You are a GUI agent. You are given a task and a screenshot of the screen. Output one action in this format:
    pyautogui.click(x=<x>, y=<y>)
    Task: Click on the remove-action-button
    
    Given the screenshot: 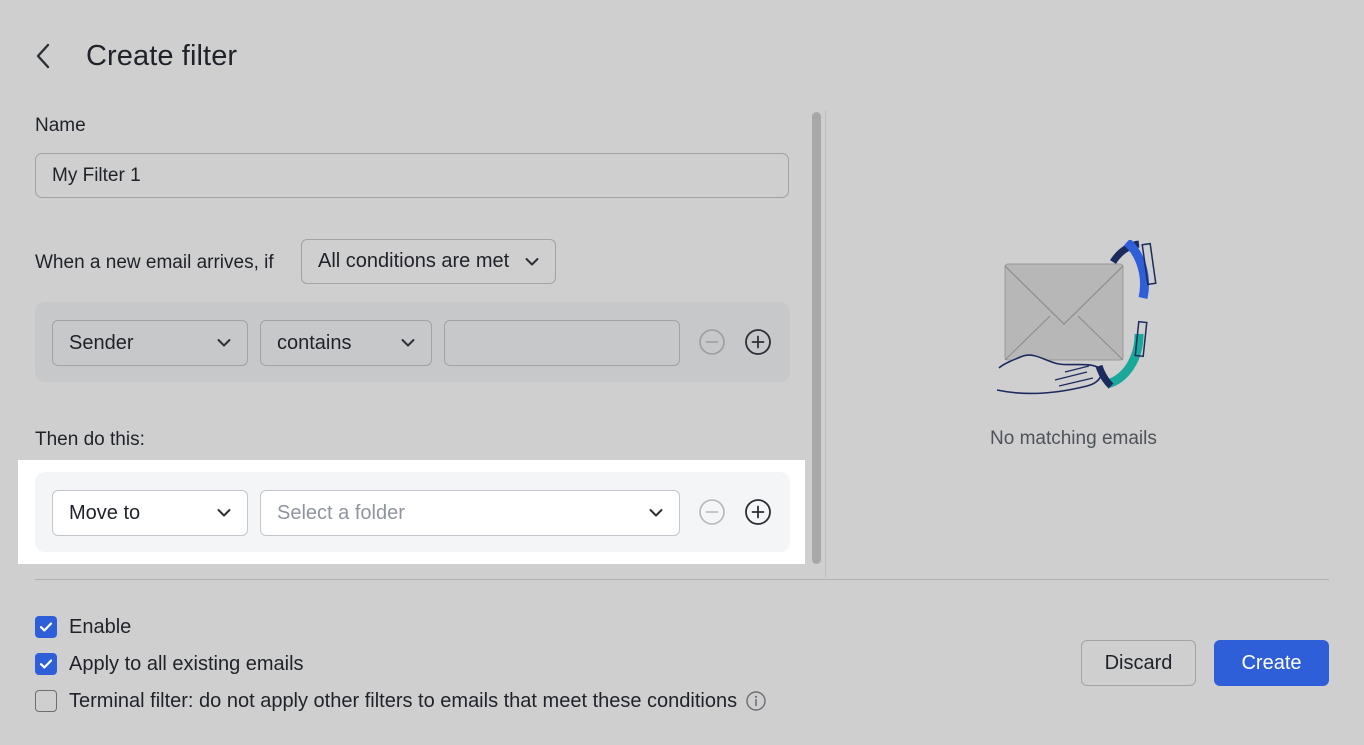 What is the action you would take?
    pyautogui.click(x=712, y=512)
    